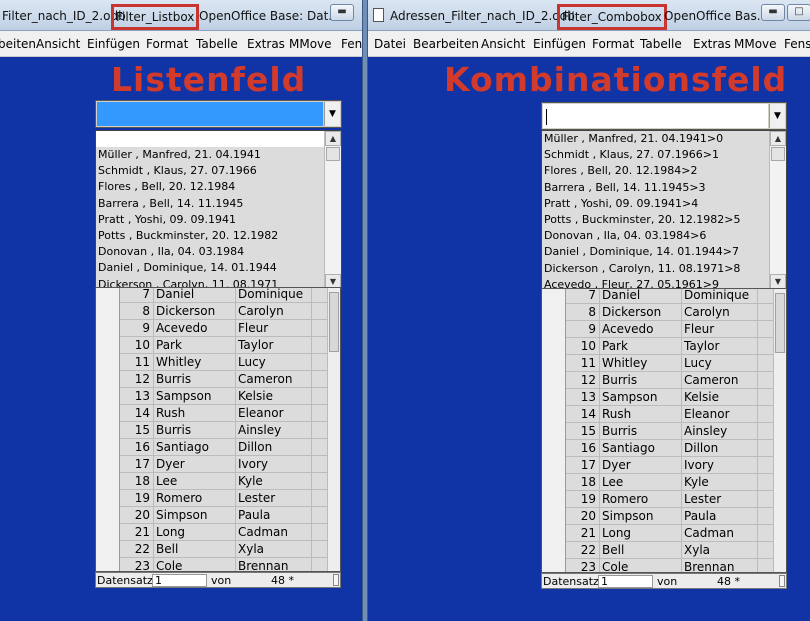  Describe the element at coordinates (777, 116) in the screenshot. I see `chevron-down-icon: ▼` at that location.